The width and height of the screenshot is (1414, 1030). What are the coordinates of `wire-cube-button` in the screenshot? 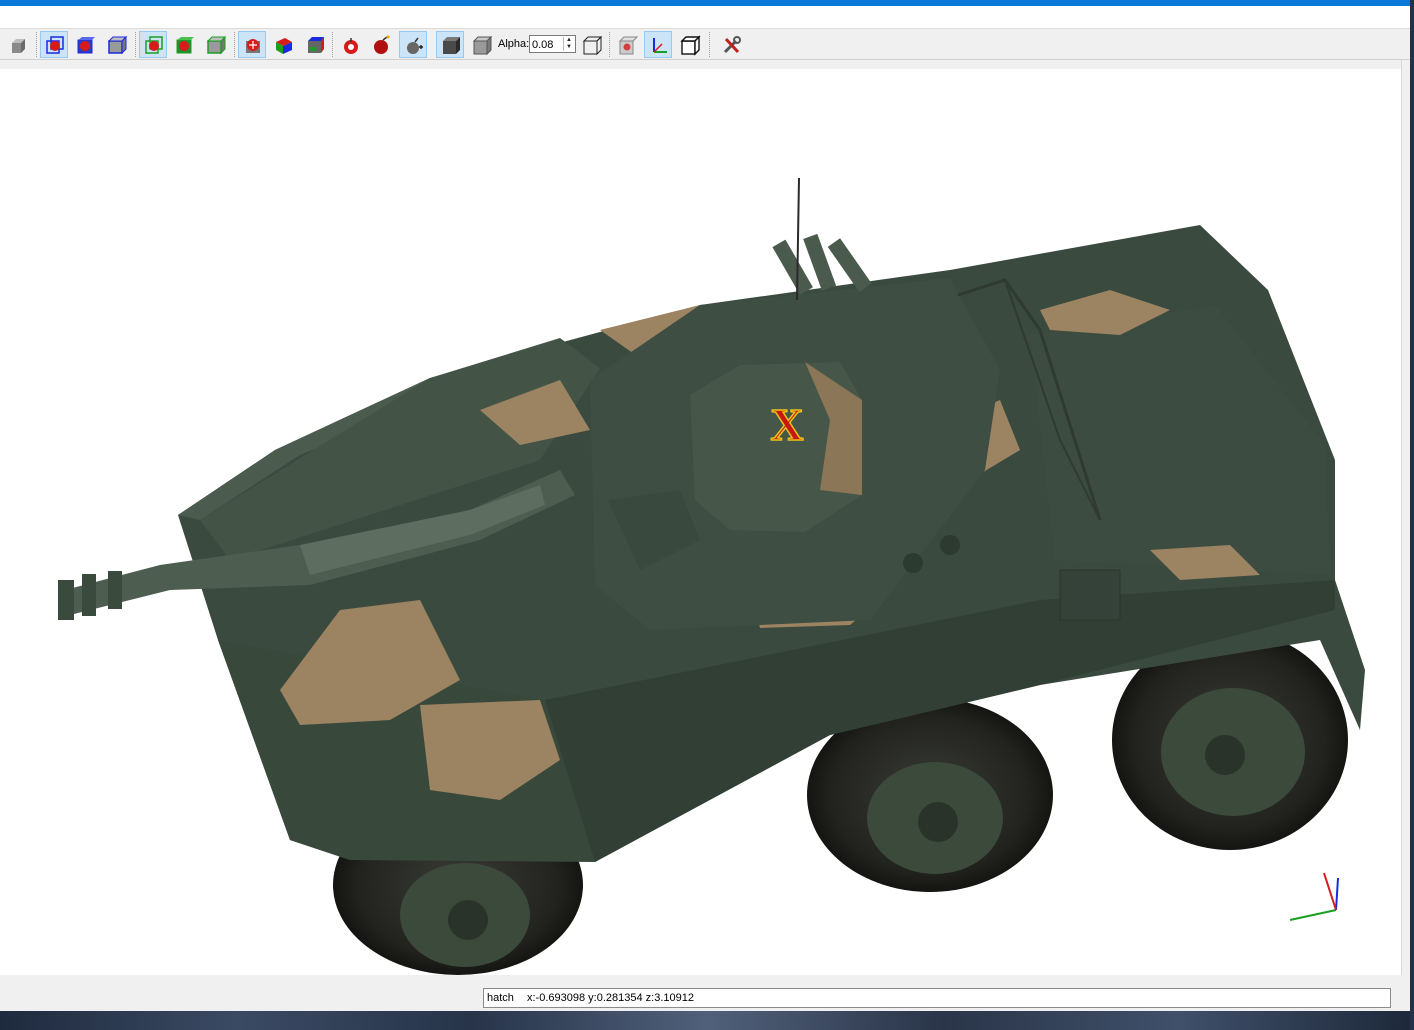 It's located at (591, 44).